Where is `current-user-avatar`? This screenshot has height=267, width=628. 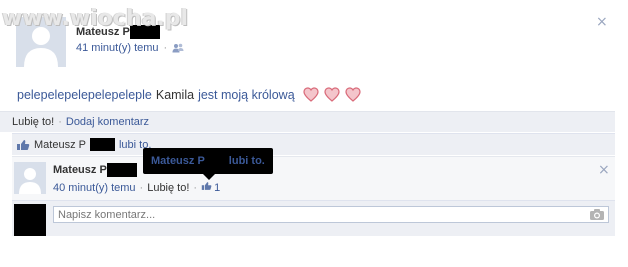
current-user-avatar is located at coordinates (30, 220).